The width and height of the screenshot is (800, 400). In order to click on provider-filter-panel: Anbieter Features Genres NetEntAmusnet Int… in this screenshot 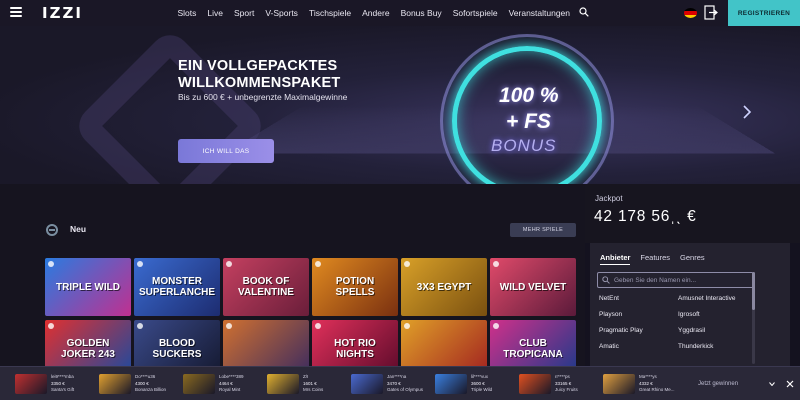, I will do `click(690, 305)`.